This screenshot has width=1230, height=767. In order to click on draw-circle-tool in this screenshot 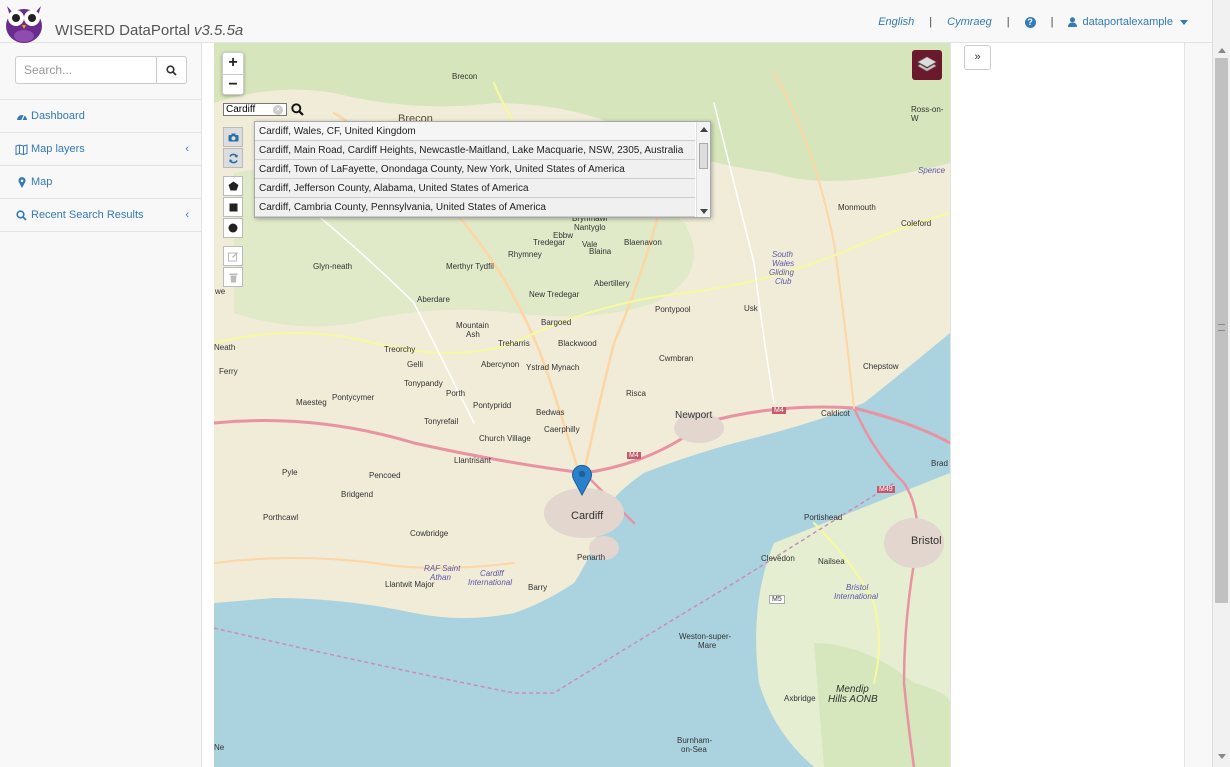, I will do `click(233, 228)`.